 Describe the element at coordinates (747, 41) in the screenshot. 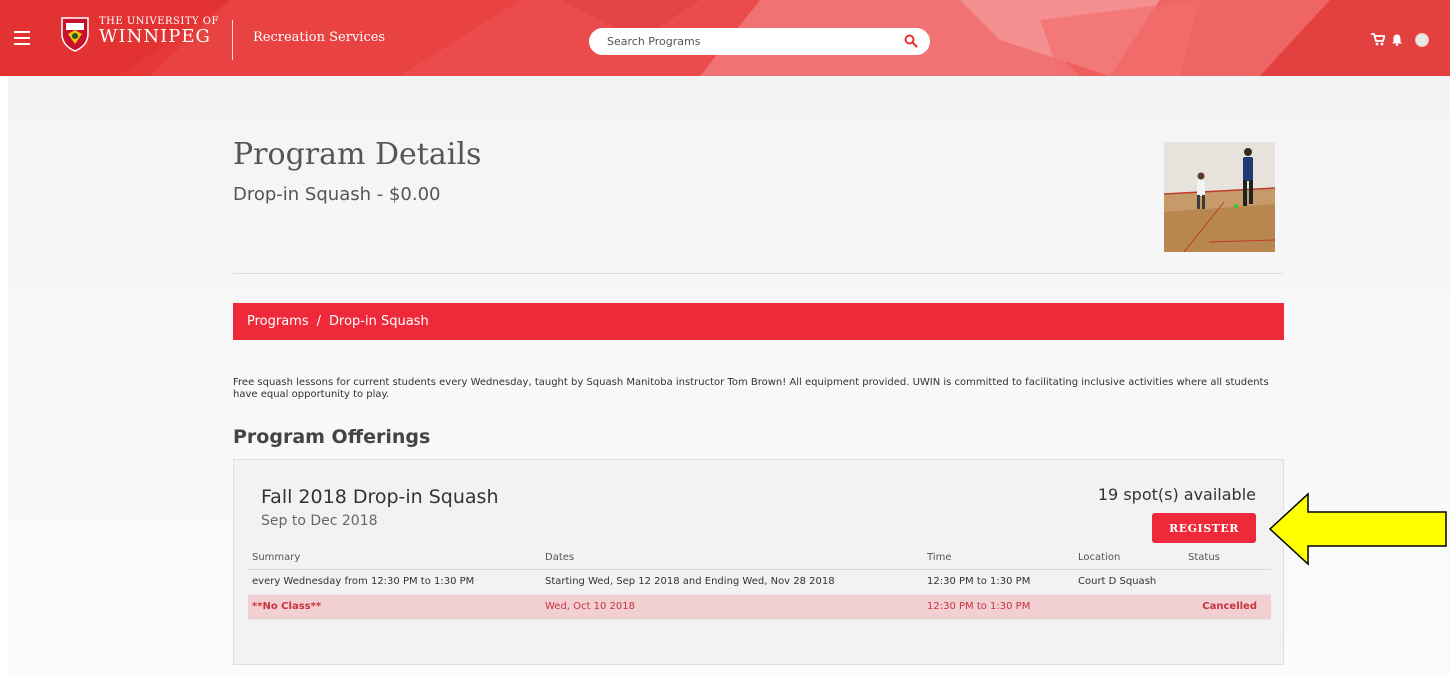

I see `search-input` at that location.